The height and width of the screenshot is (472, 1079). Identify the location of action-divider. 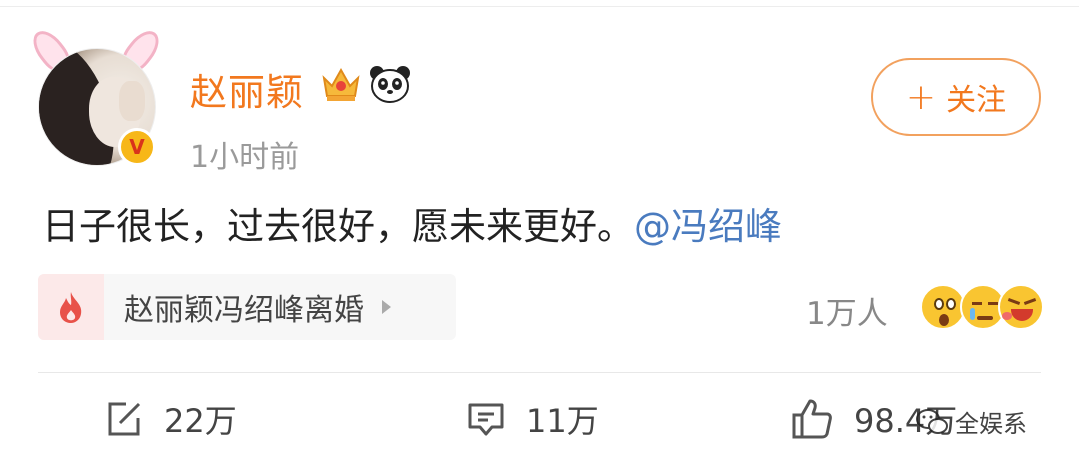
(539, 372).